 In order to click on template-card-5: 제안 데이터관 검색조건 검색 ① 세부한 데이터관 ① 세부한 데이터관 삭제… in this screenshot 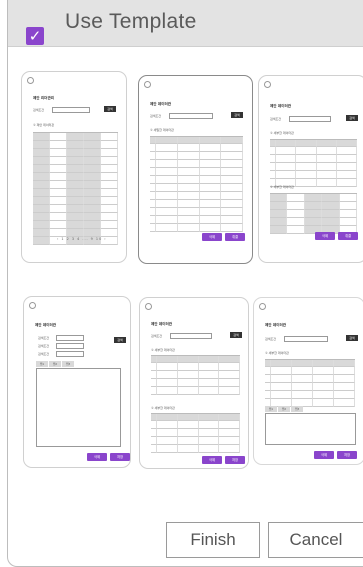, I will do `click(194, 383)`.